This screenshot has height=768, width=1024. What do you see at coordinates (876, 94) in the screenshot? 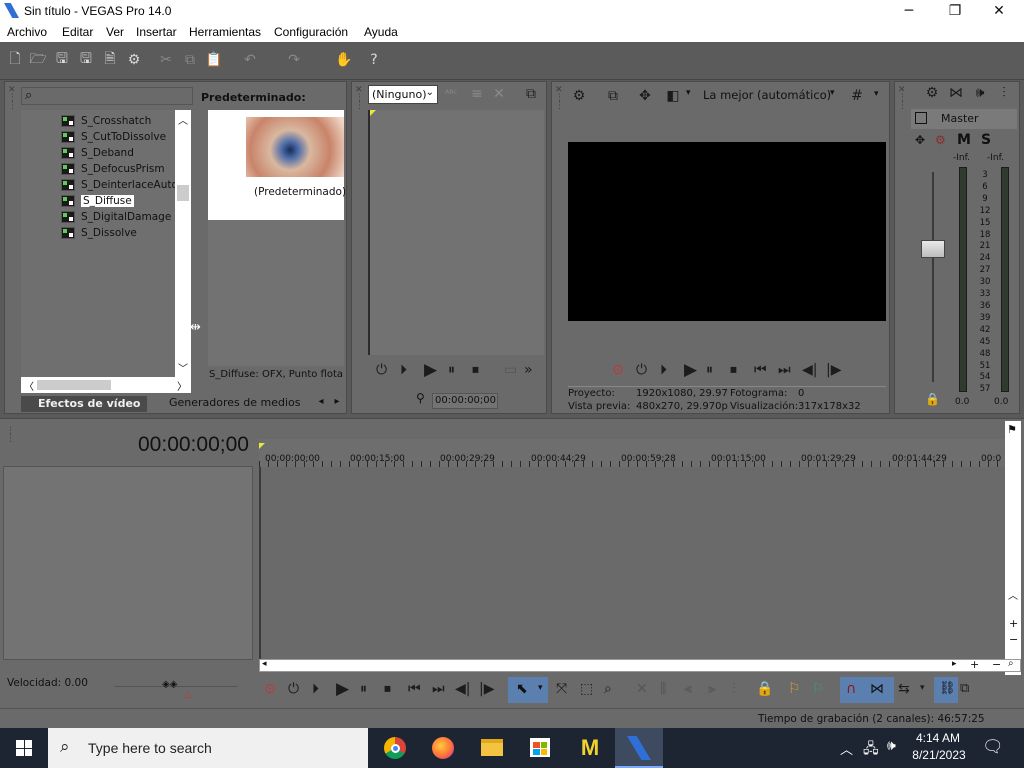
I see `overlay-dropdown-icon: ▾` at bounding box center [876, 94].